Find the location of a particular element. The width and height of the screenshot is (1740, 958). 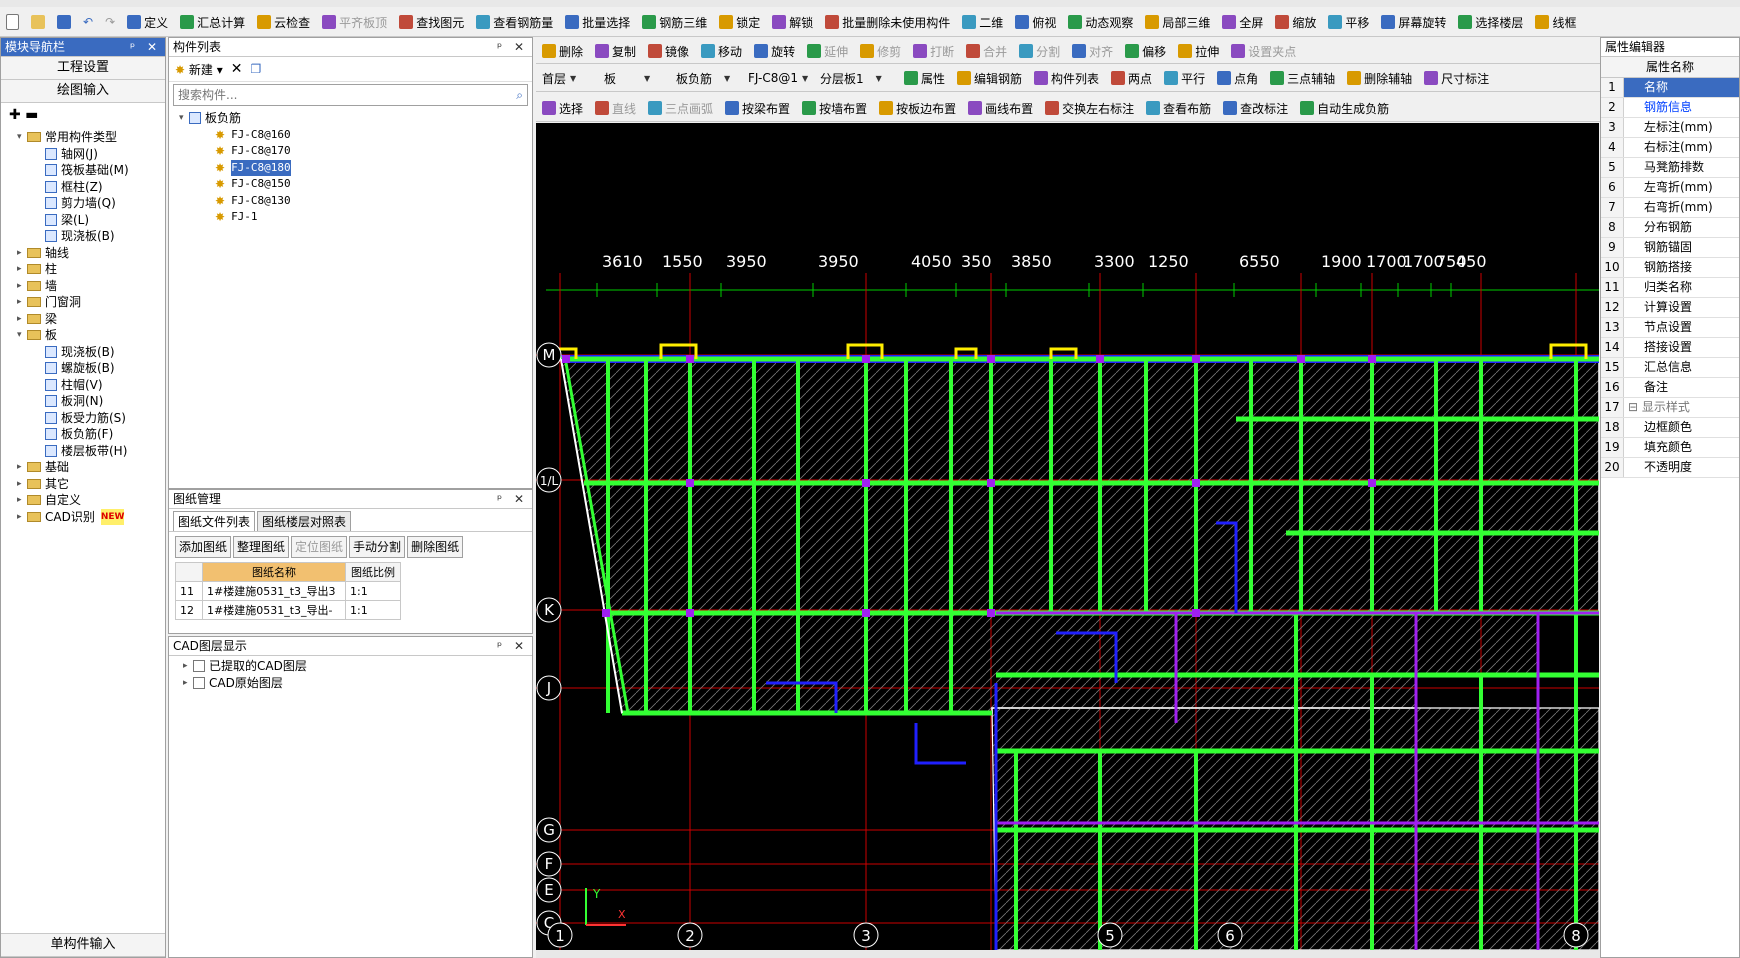

floor-select: 首层 ▼ is located at coordinates (567, 78).